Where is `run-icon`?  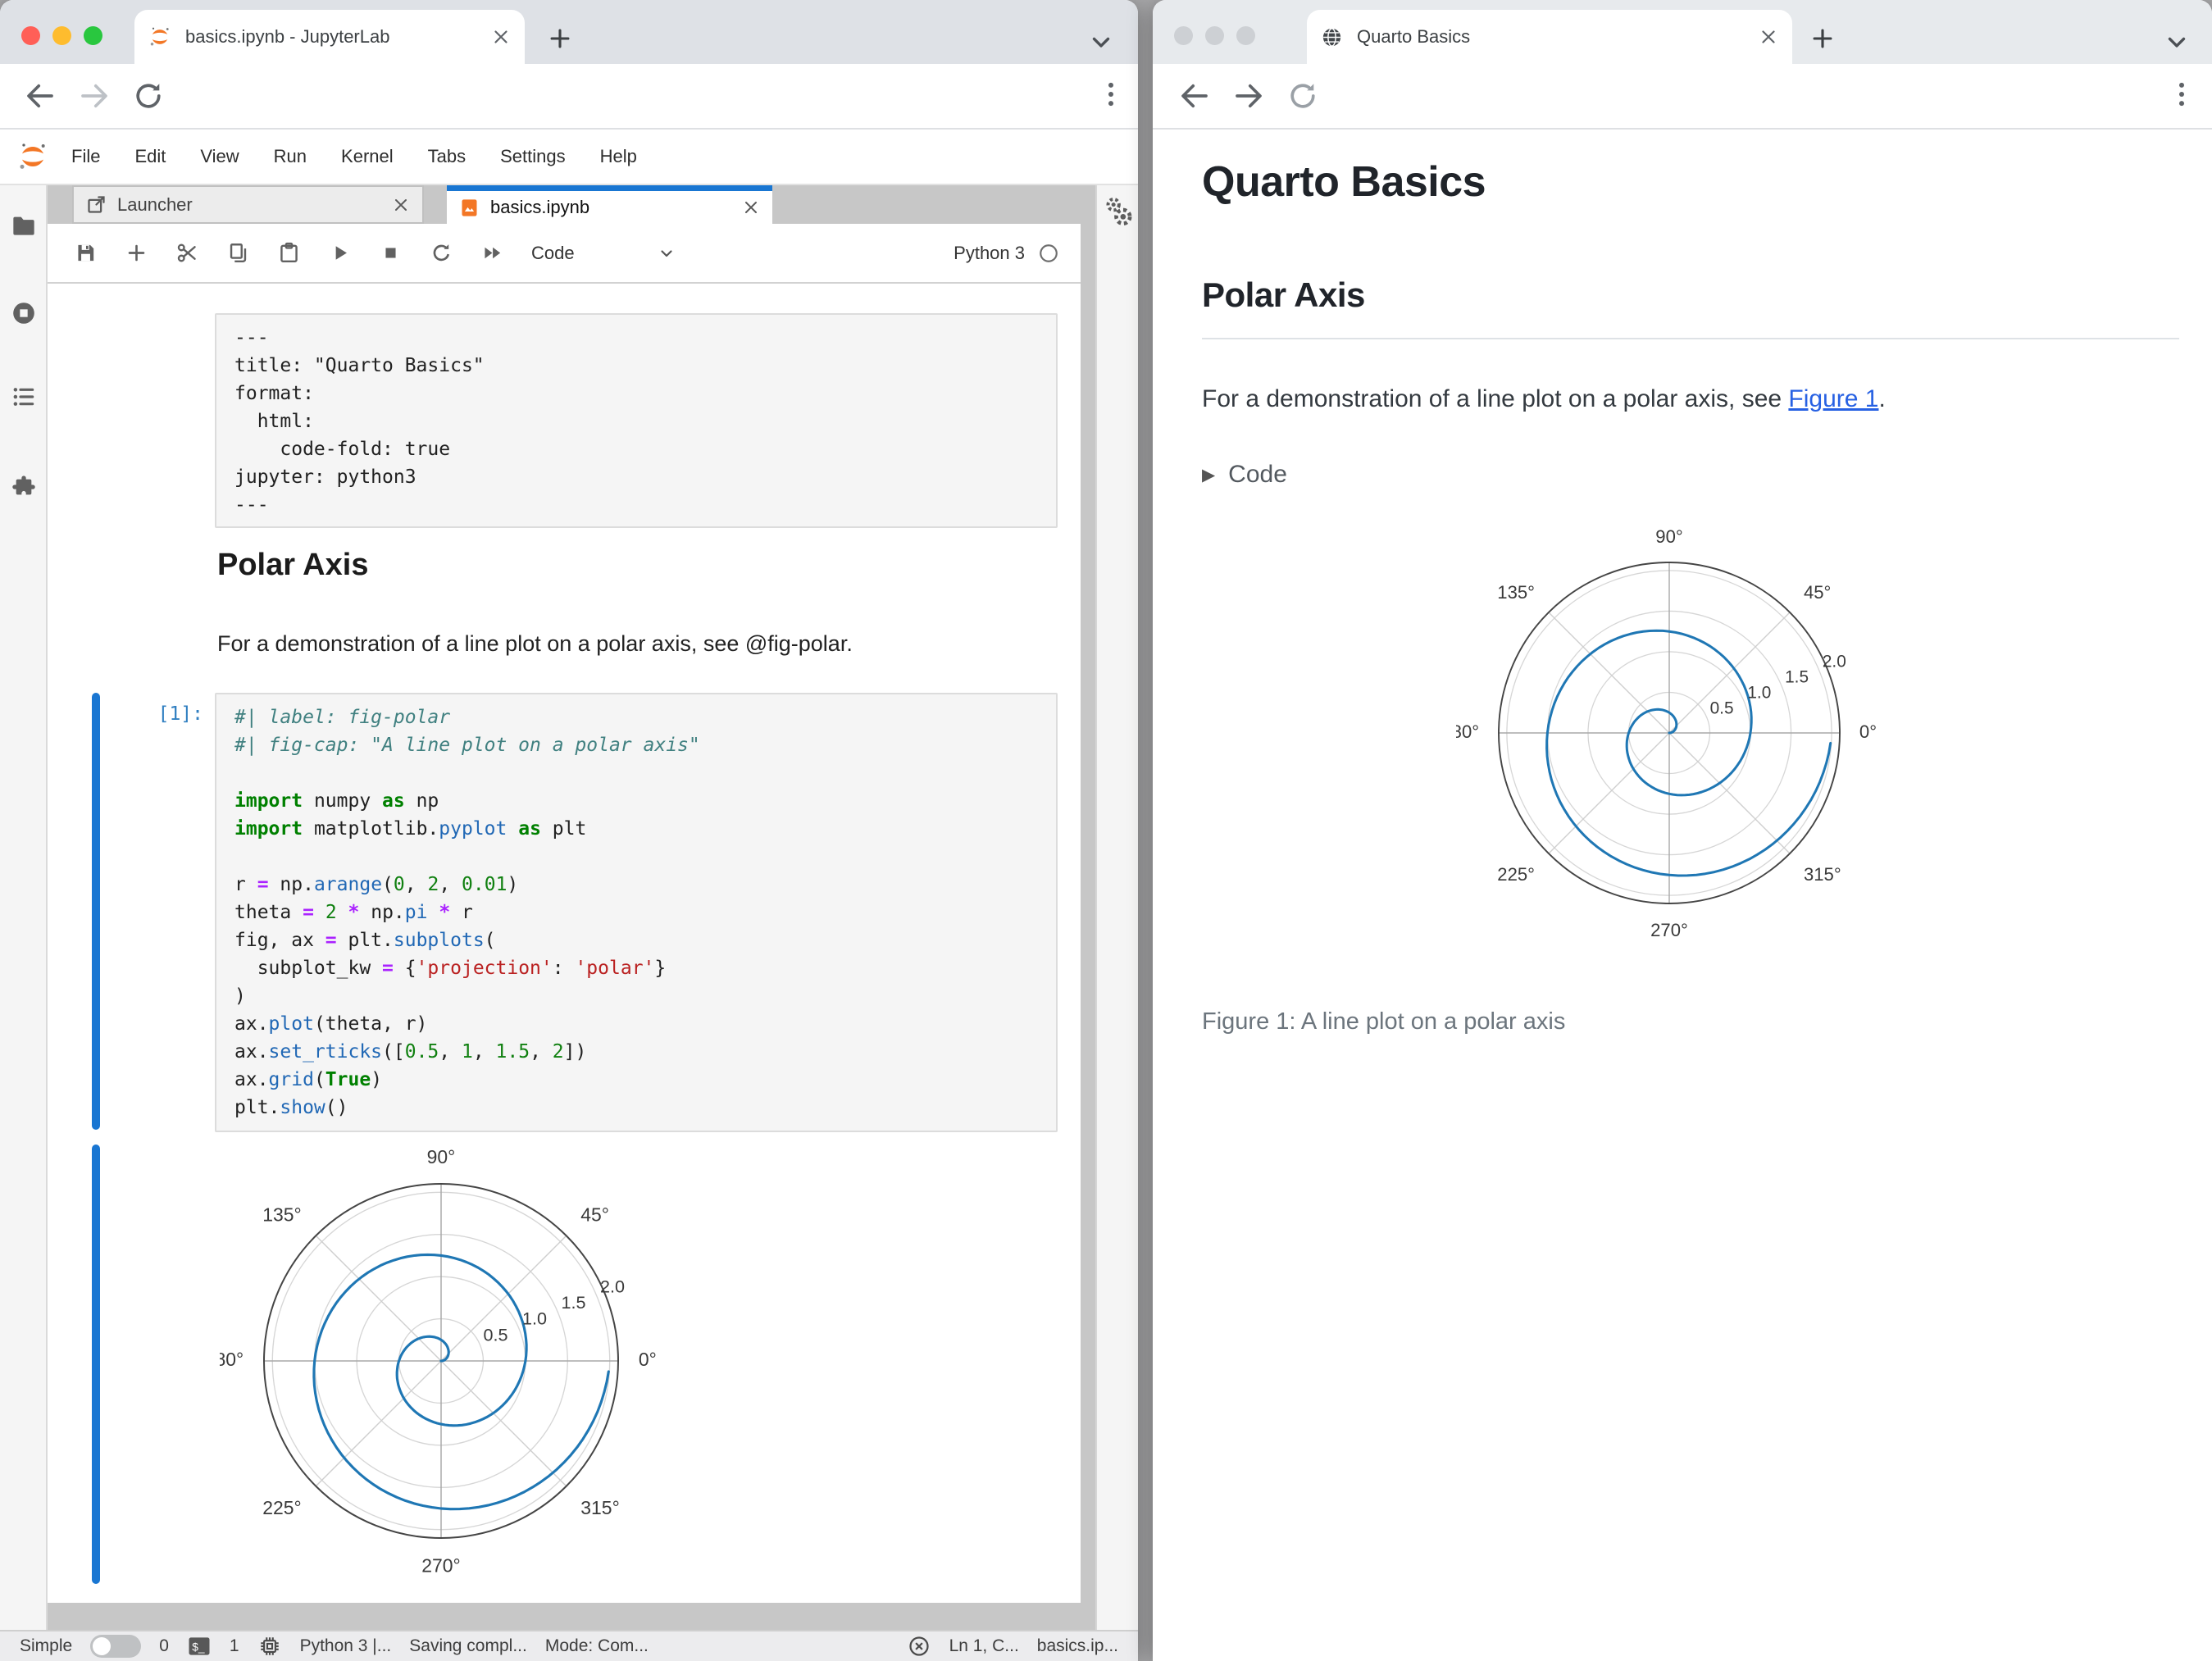 run-icon is located at coordinates (340, 253).